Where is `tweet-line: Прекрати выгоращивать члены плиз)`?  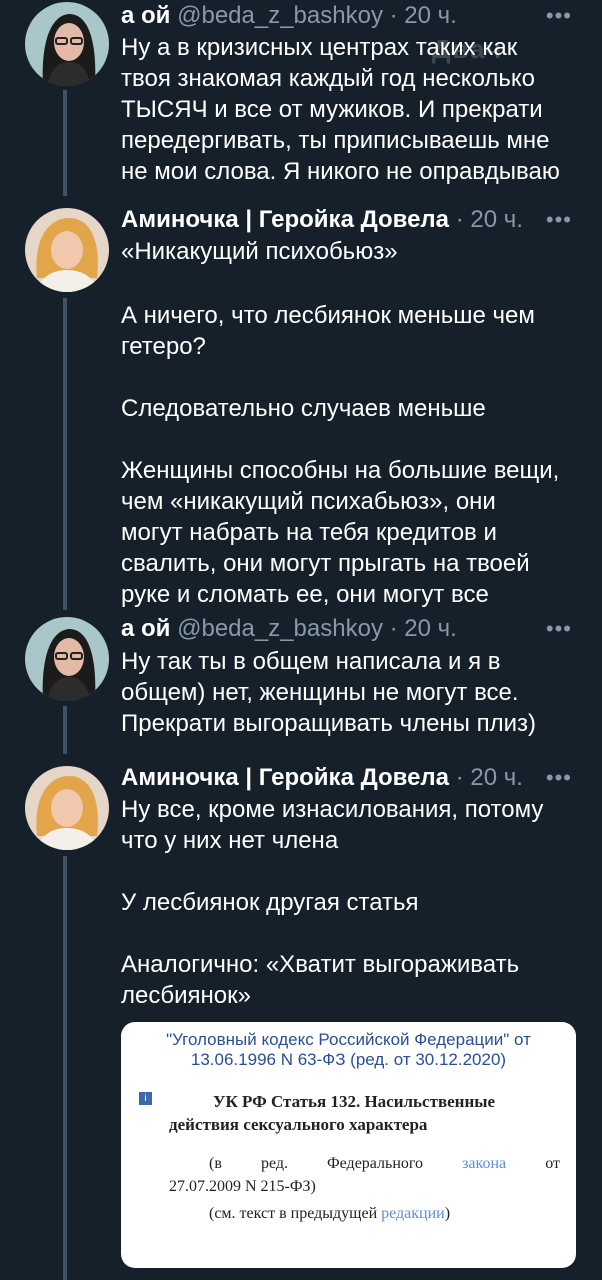 tweet-line: Прекрати выгоращивать члены плиз) is located at coordinates (328, 723).